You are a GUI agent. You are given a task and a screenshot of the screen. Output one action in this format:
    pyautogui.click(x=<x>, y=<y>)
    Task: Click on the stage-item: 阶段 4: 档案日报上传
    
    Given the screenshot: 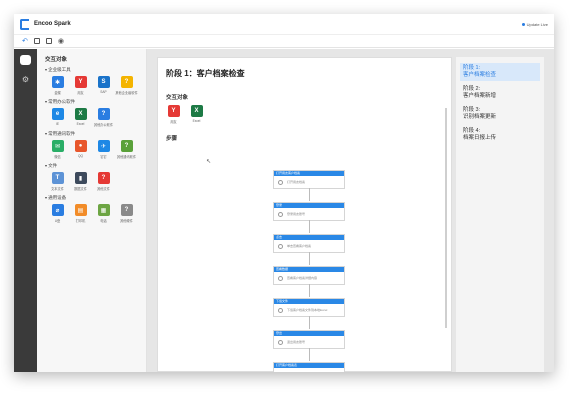 What is the action you would take?
    pyautogui.click(x=500, y=135)
    